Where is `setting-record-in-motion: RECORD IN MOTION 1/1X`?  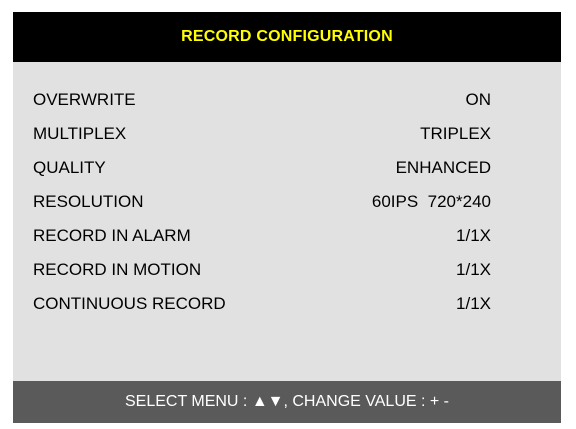
setting-record-in-motion: RECORD IN MOTION 1/1X is located at coordinates (287, 271).